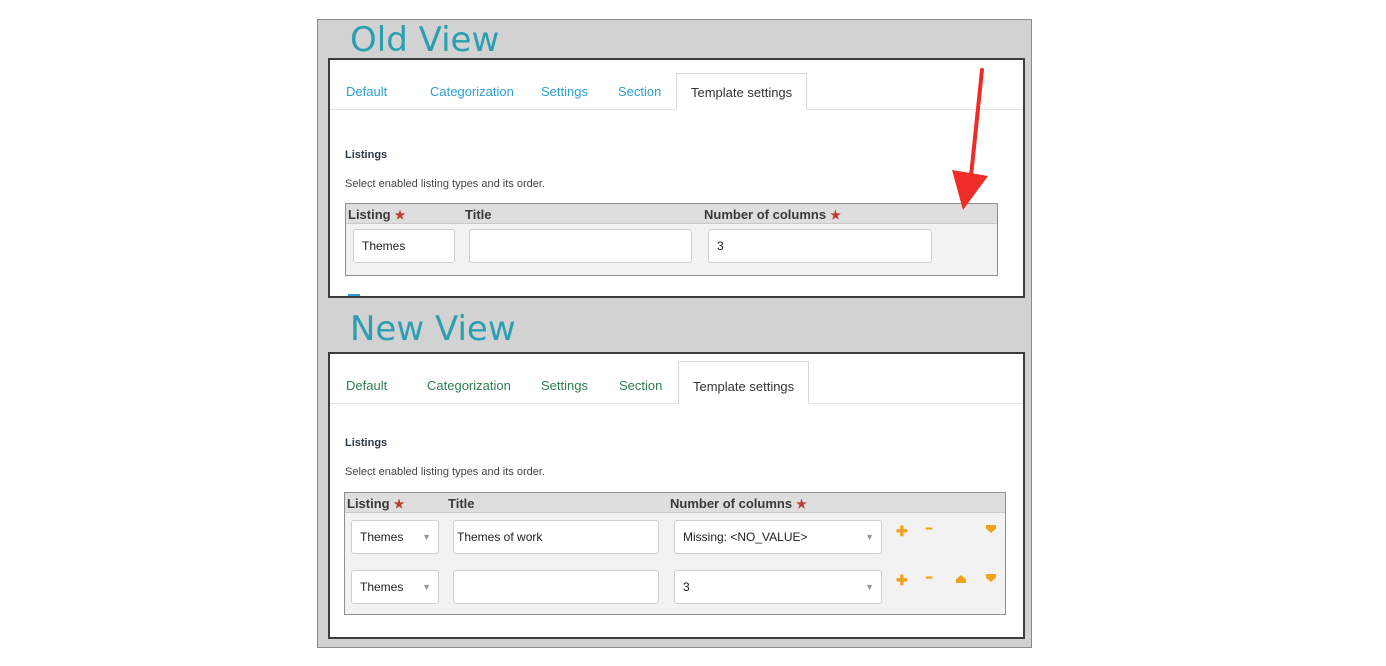 This screenshot has height=666, width=1386. Describe the element at coordinates (640, 385) in the screenshot. I see `new-tab-section: Section` at that location.